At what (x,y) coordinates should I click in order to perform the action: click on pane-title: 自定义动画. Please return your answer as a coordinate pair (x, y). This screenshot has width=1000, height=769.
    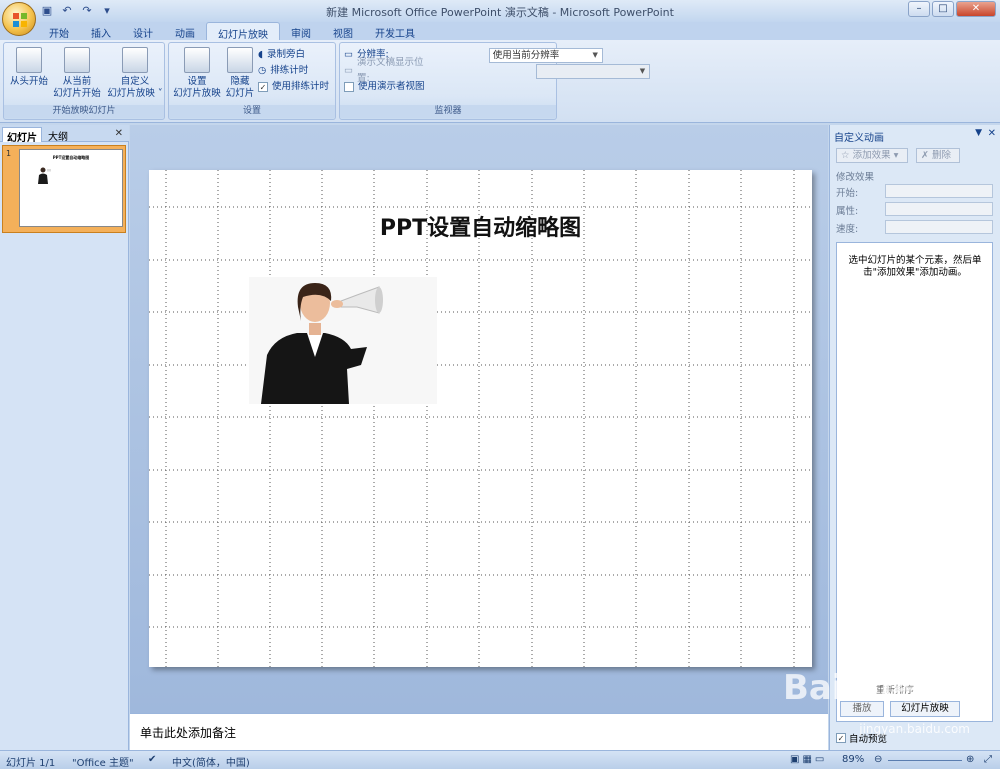
    Looking at the image, I should click on (859, 138).